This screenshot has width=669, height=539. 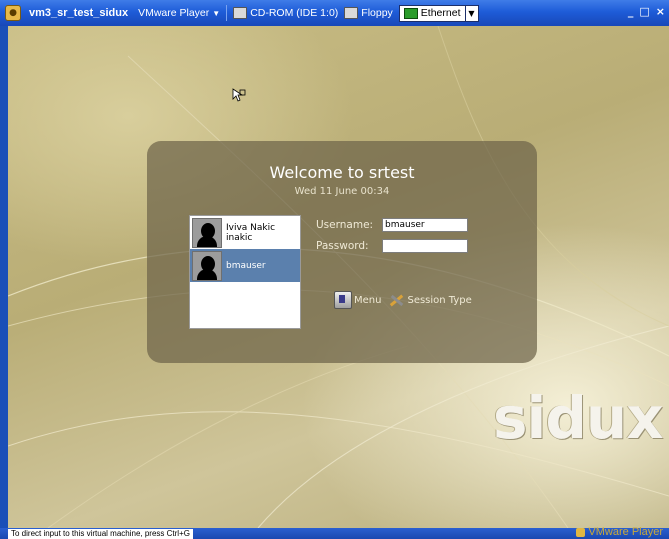 I want to click on floppy-device: Floppy, so click(x=368, y=13).